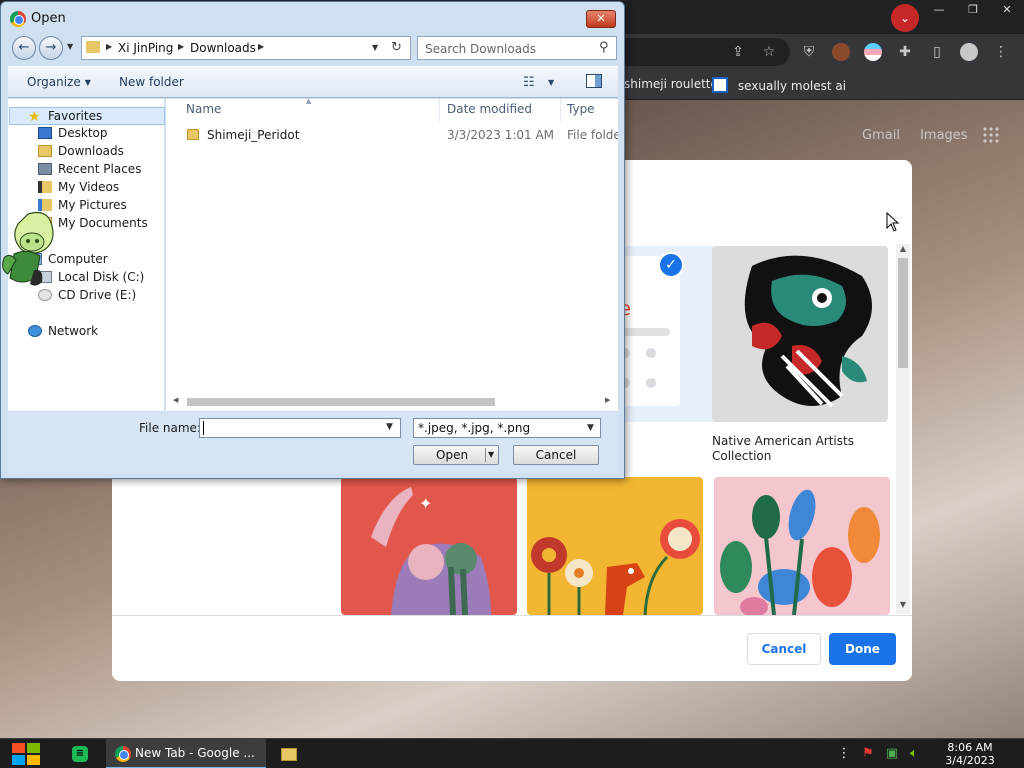  What do you see at coordinates (59, 82) in the screenshot?
I see `organize-button: Organize ▼` at bounding box center [59, 82].